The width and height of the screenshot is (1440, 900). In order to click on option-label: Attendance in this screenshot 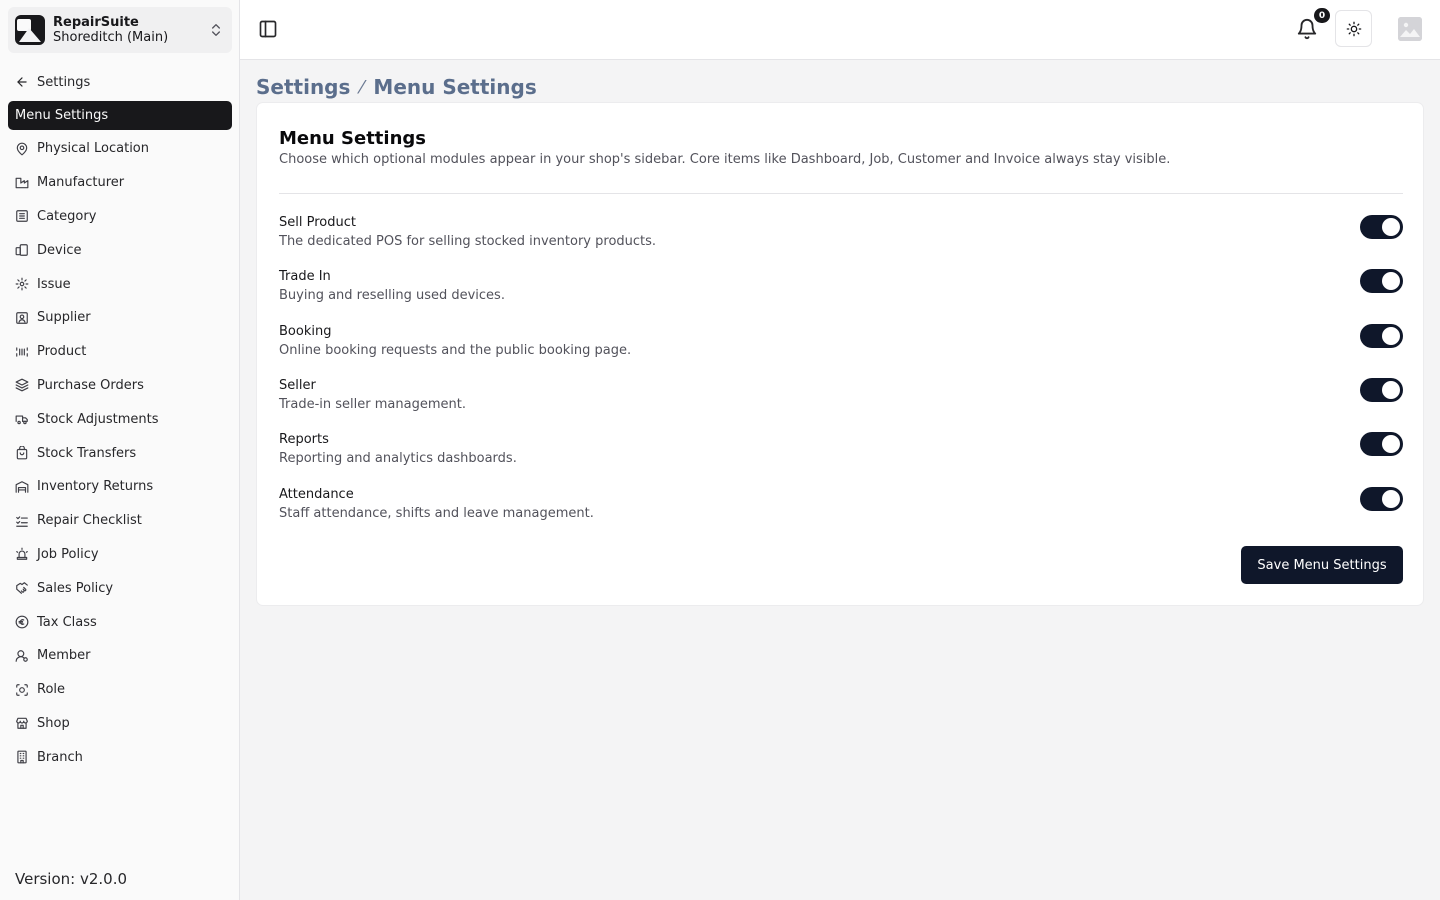, I will do `click(316, 494)`.